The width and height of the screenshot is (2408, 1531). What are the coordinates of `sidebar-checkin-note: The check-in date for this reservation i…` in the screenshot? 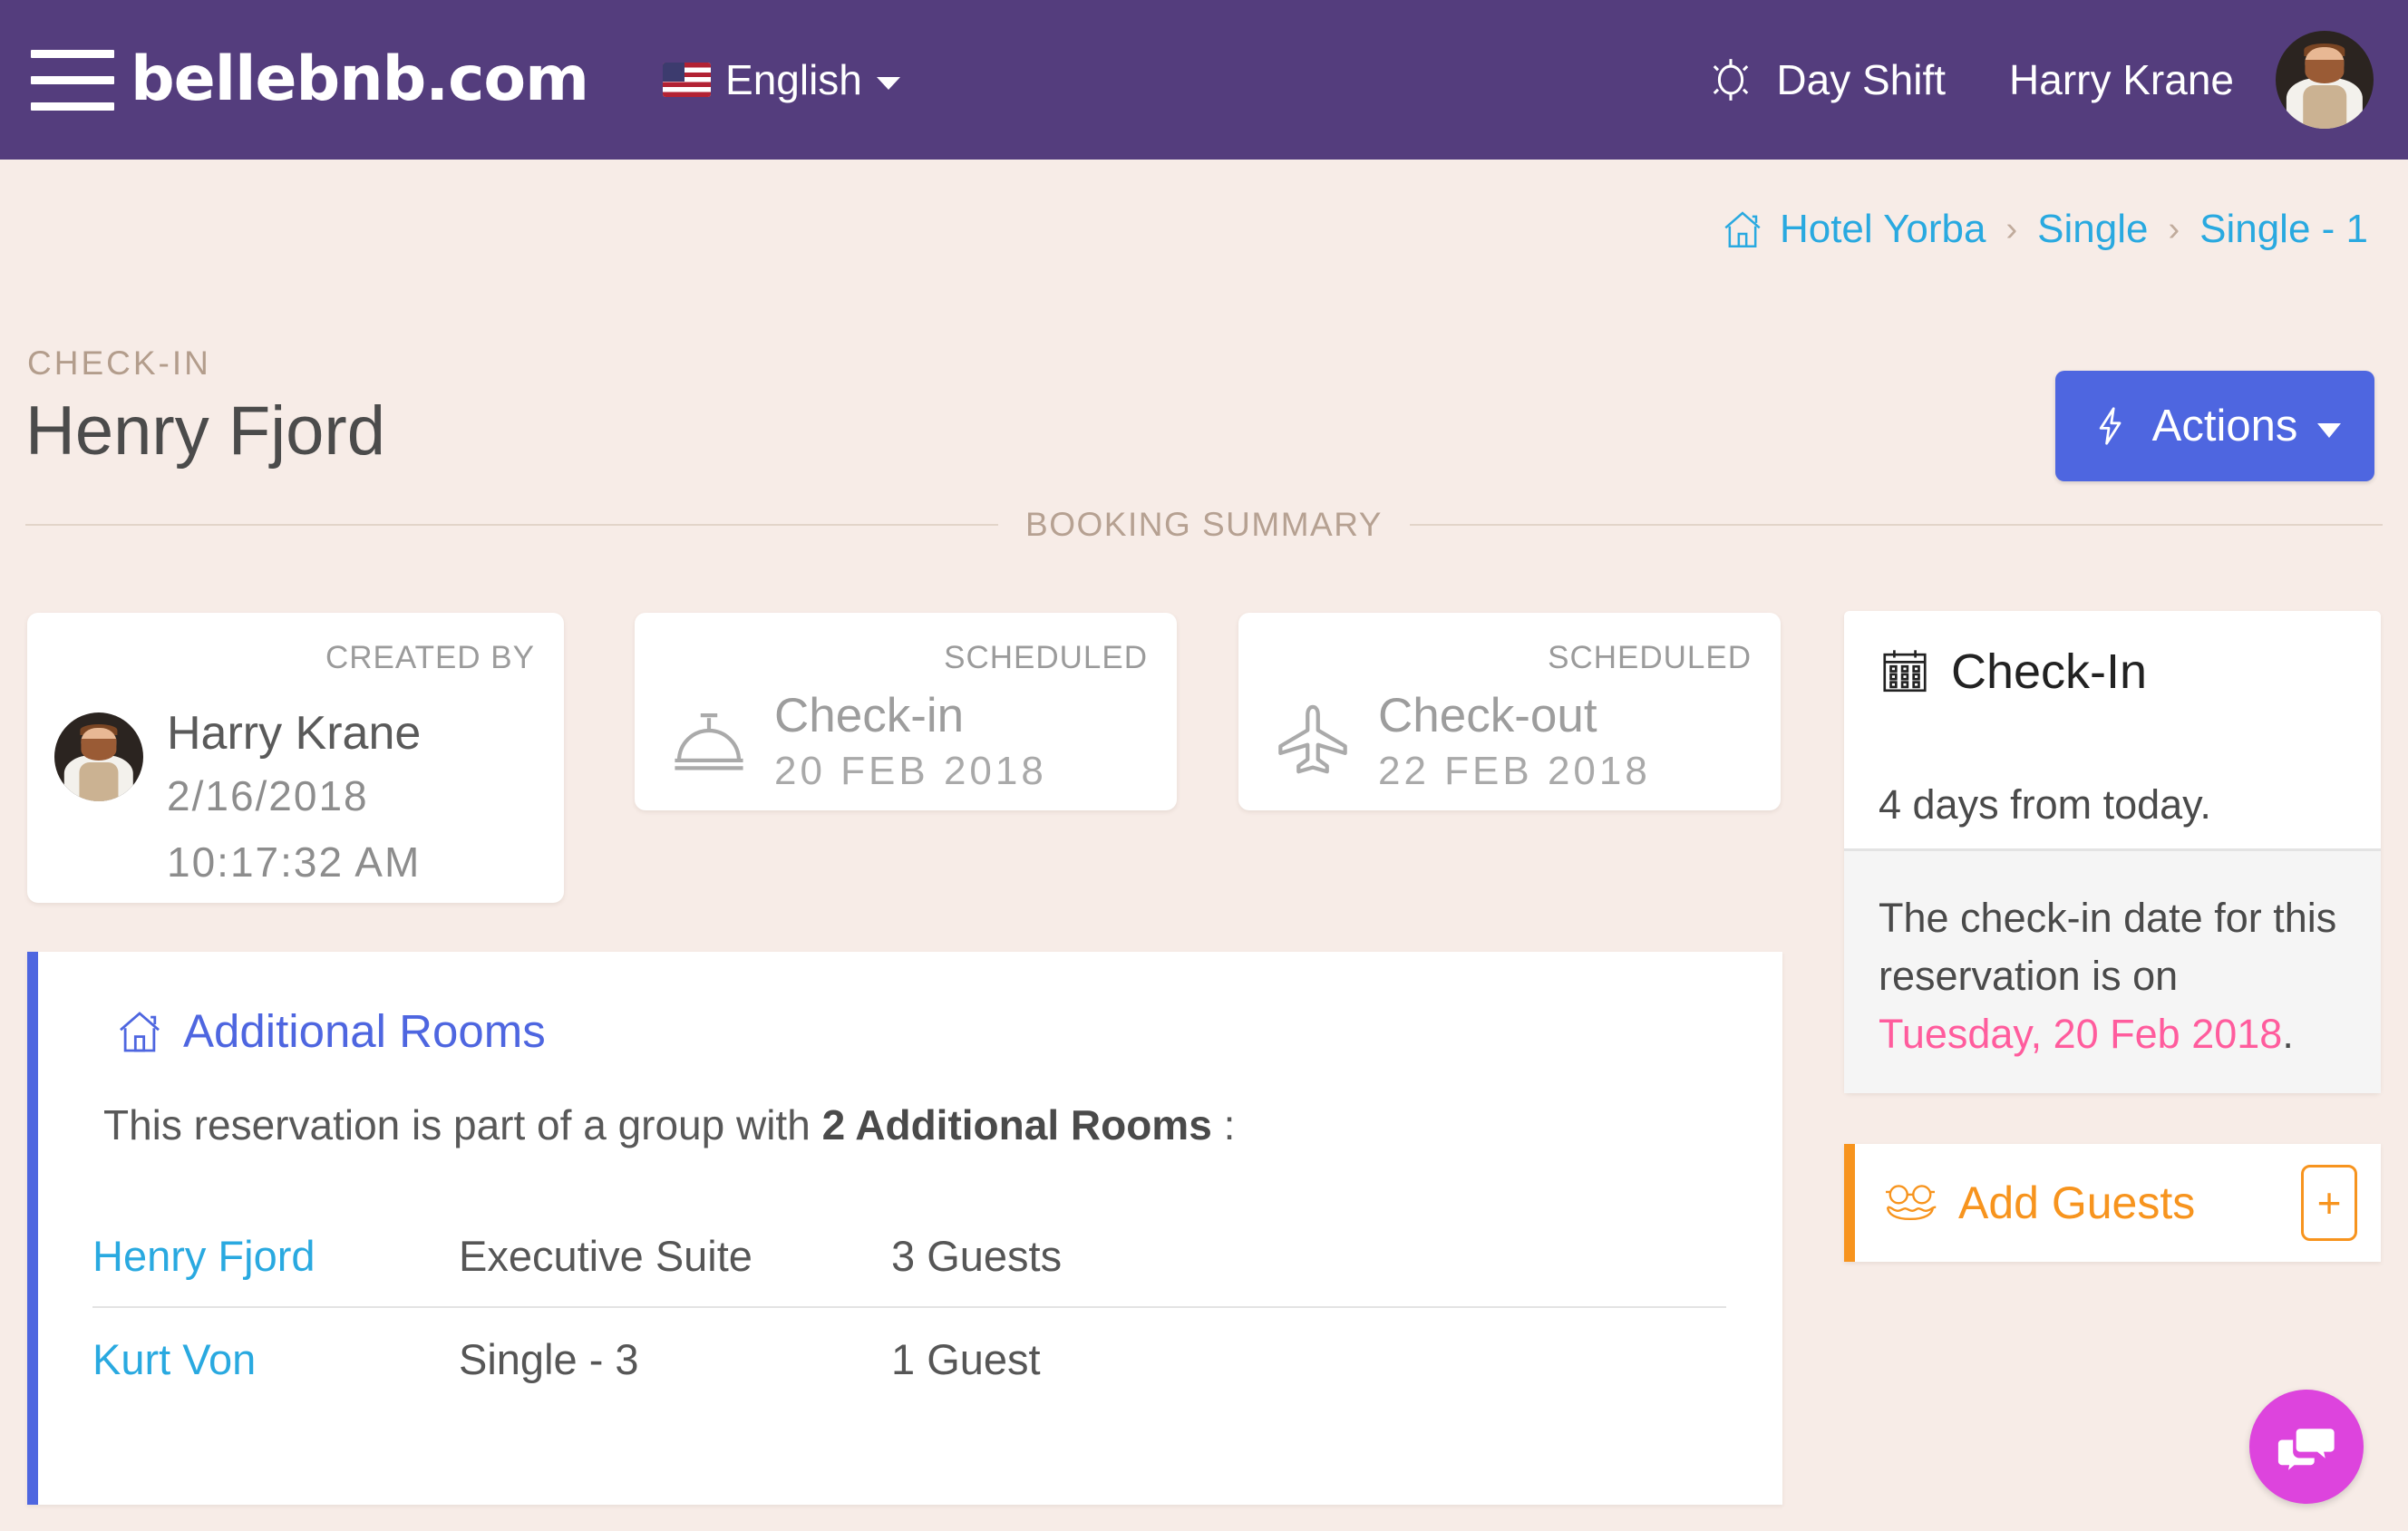 It's located at (2112, 970).